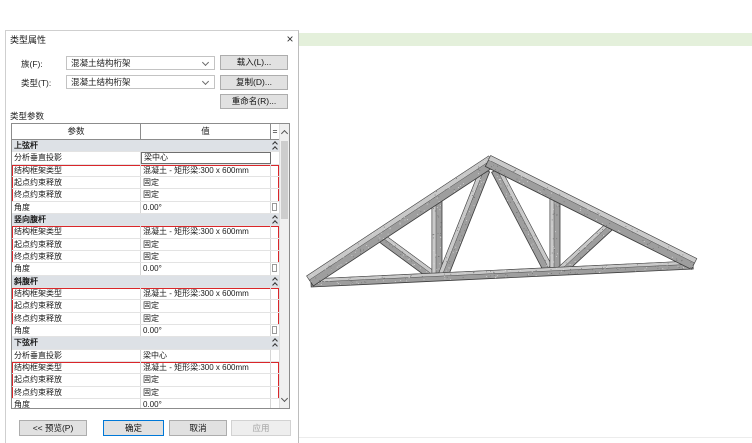  What do you see at coordinates (133, 428) in the screenshot?
I see `ok-button: 确定` at bounding box center [133, 428].